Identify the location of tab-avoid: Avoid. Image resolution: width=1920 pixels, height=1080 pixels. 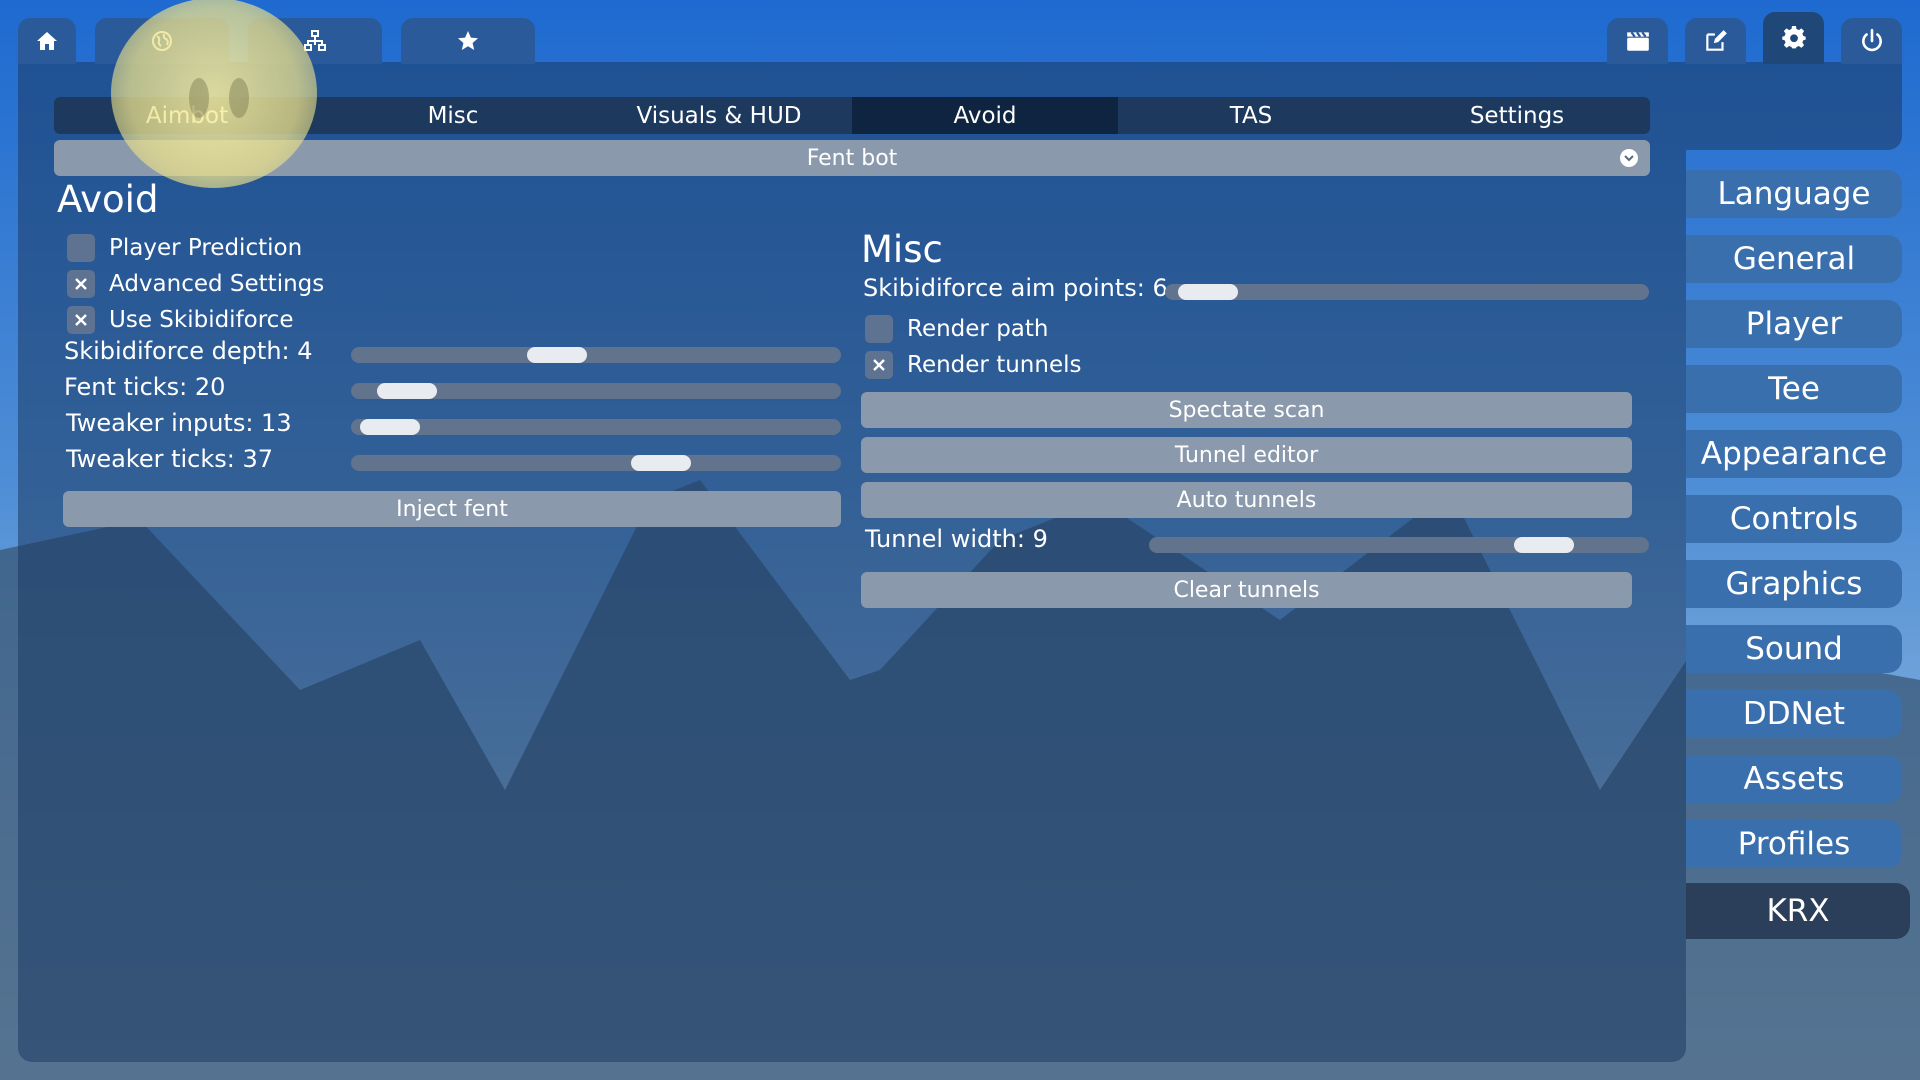
(985, 115).